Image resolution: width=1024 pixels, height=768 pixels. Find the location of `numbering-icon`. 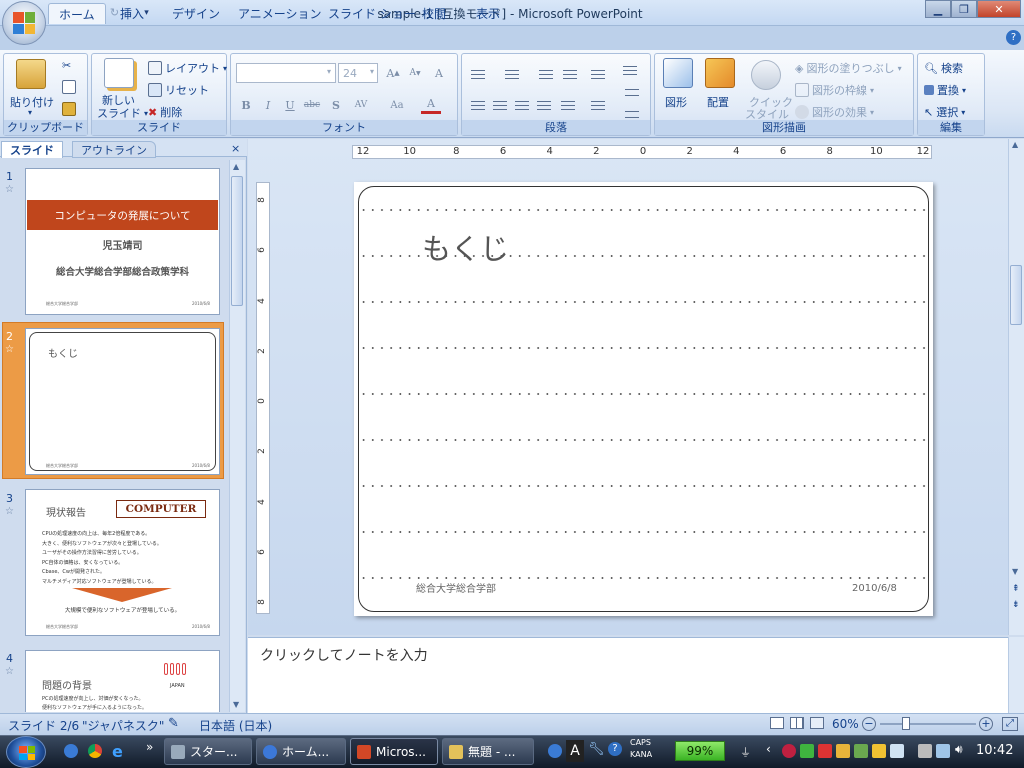

numbering-icon is located at coordinates (512, 74).